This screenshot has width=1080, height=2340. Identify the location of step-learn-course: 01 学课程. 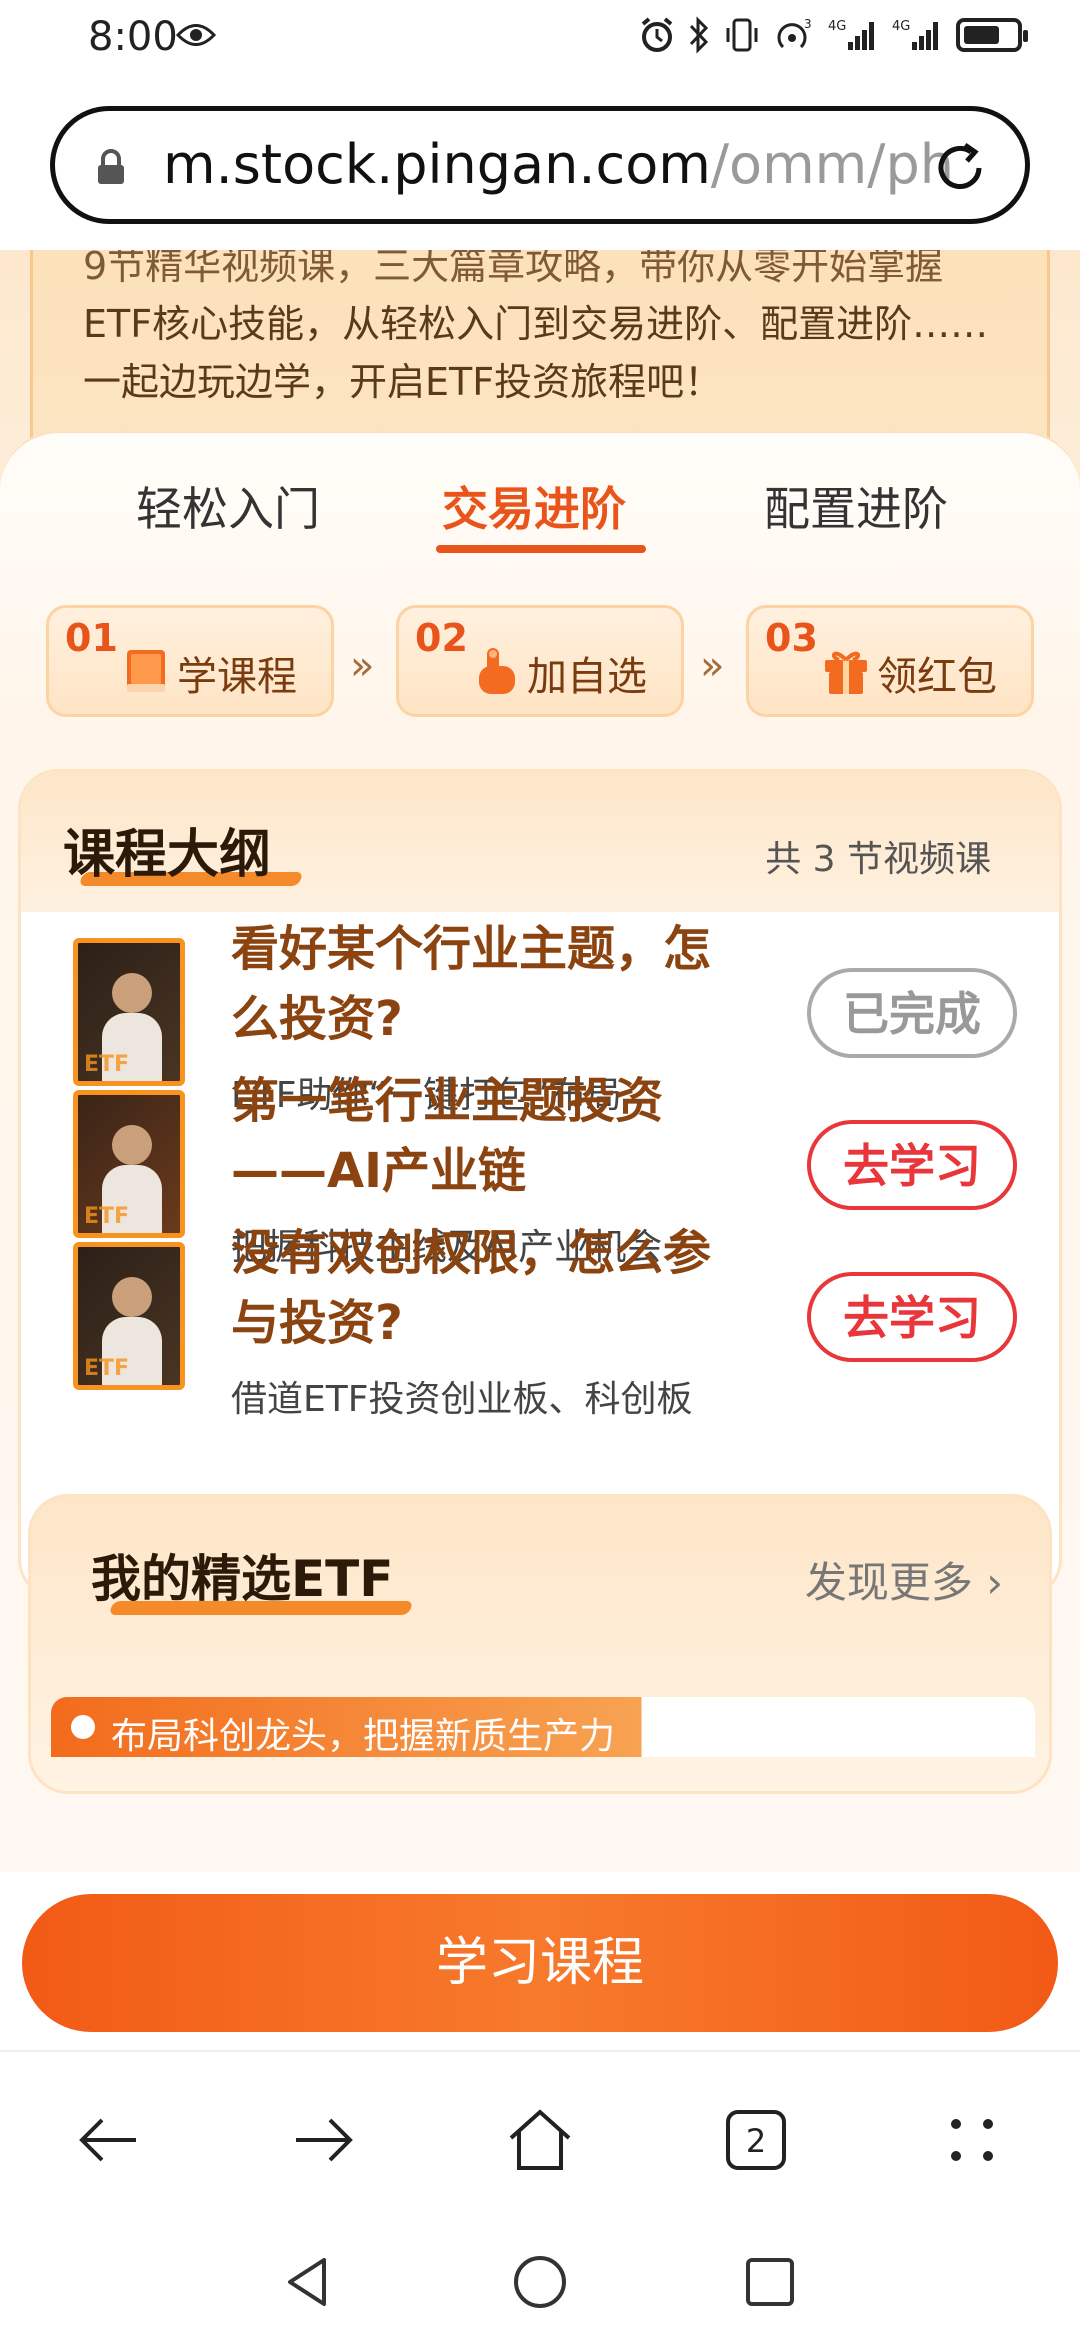
(190, 661).